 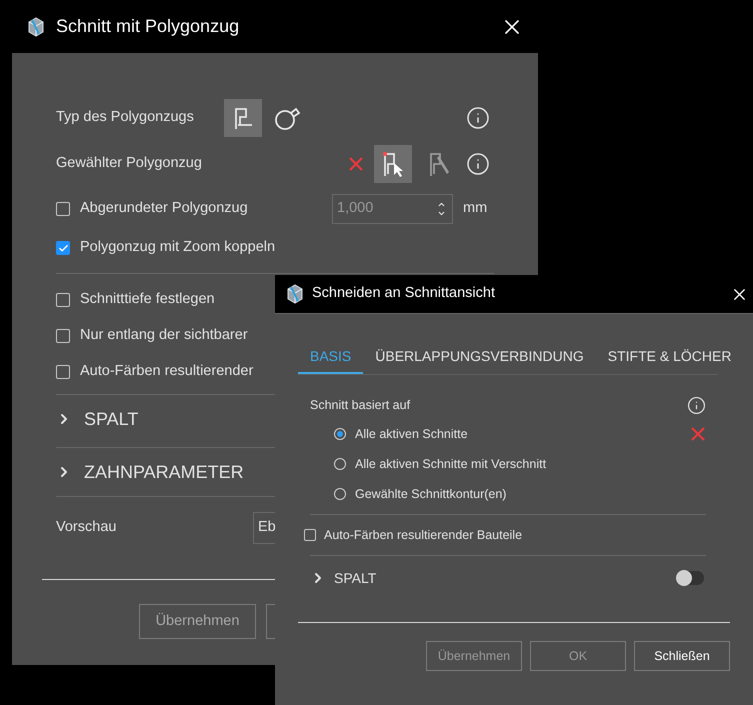 What do you see at coordinates (393, 164) in the screenshot?
I see `pick-polygon-button` at bounding box center [393, 164].